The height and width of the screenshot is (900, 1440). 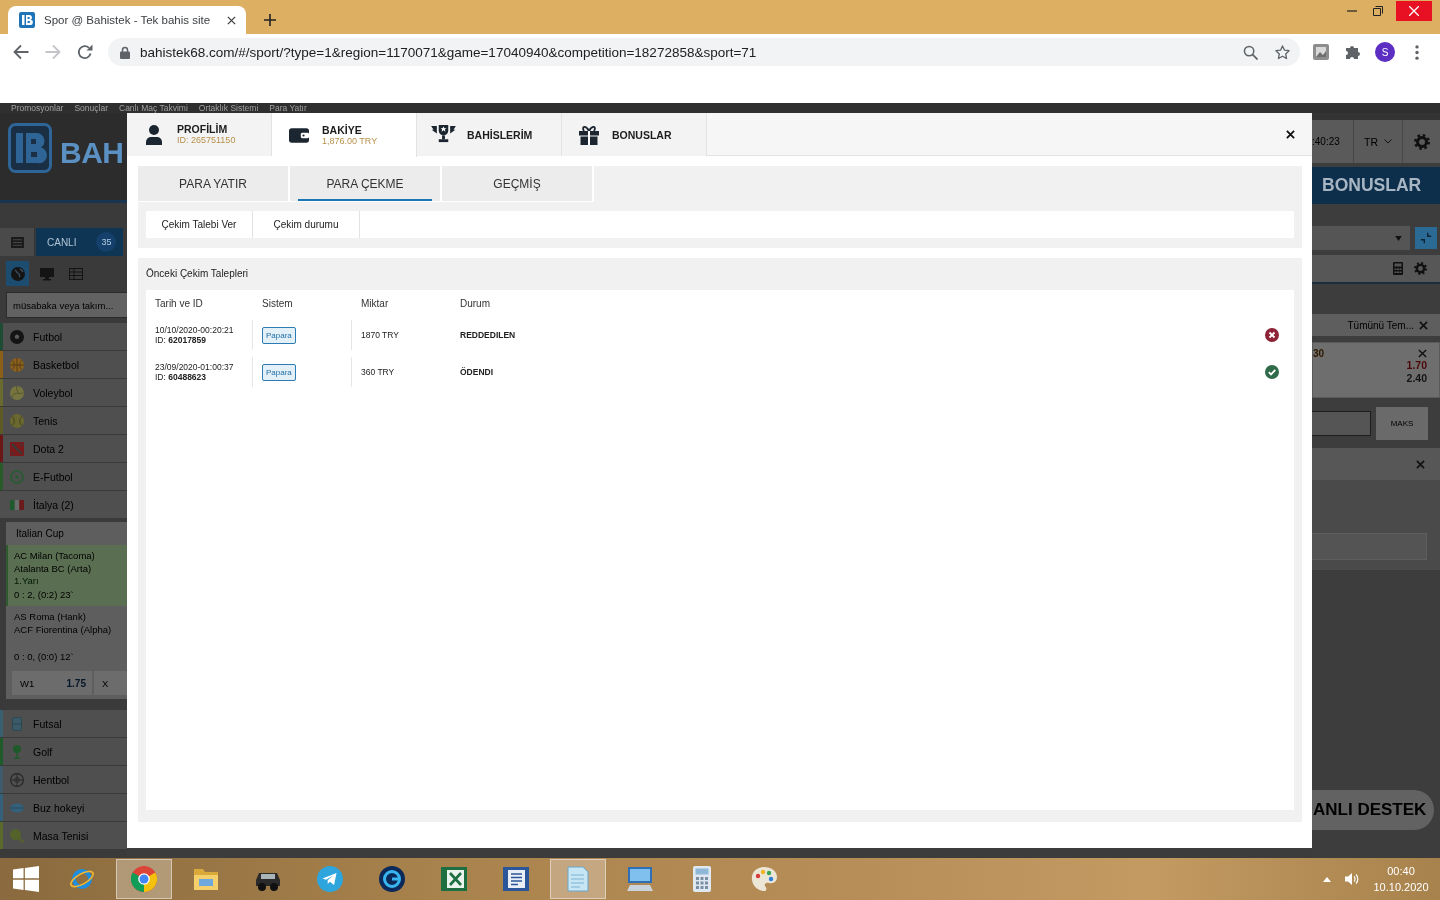 What do you see at coordinates (1373, 810) in the screenshot?
I see `support-button: ANLI DESTEK` at bounding box center [1373, 810].